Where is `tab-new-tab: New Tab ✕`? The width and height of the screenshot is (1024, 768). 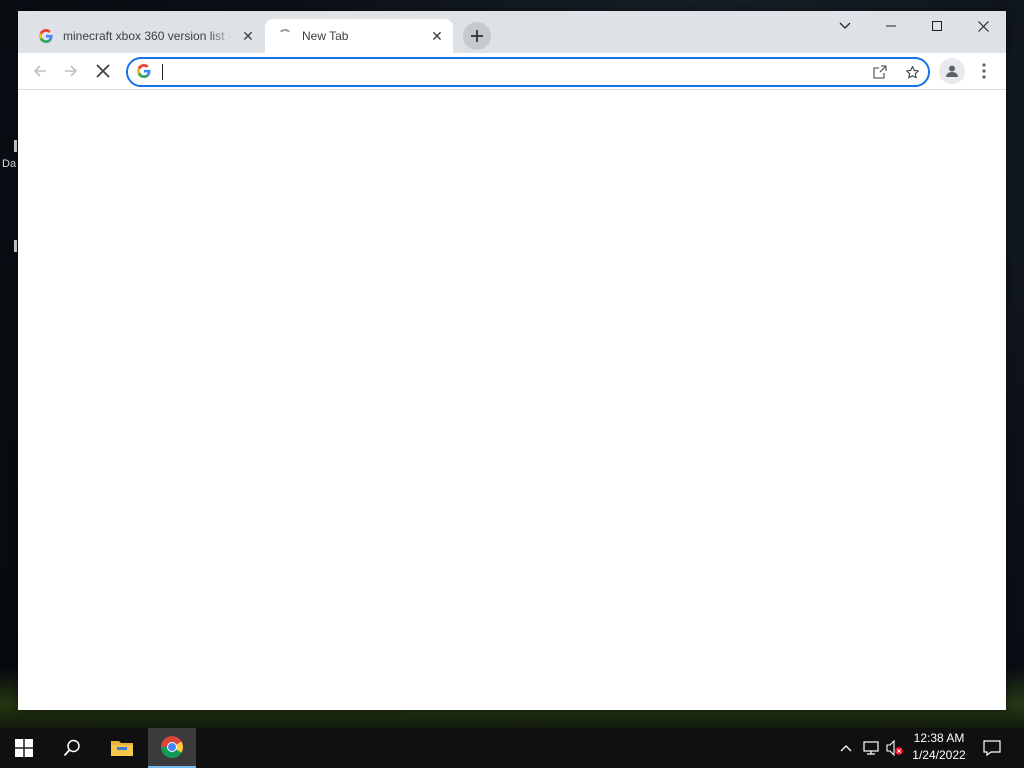
tab-new-tab: New Tab ✕ is located at coordinates (359, 36).